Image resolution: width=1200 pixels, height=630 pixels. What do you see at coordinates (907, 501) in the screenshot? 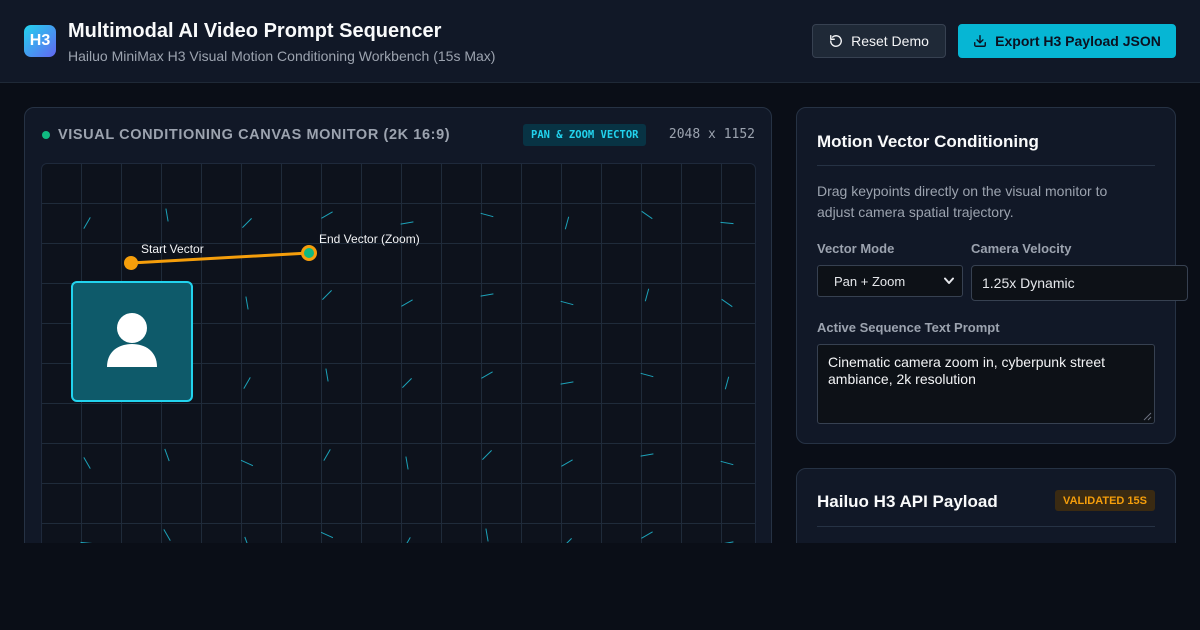
I see `payload-panel-title: Hailuo H3 API Payload` at bounding box center [907, 501].